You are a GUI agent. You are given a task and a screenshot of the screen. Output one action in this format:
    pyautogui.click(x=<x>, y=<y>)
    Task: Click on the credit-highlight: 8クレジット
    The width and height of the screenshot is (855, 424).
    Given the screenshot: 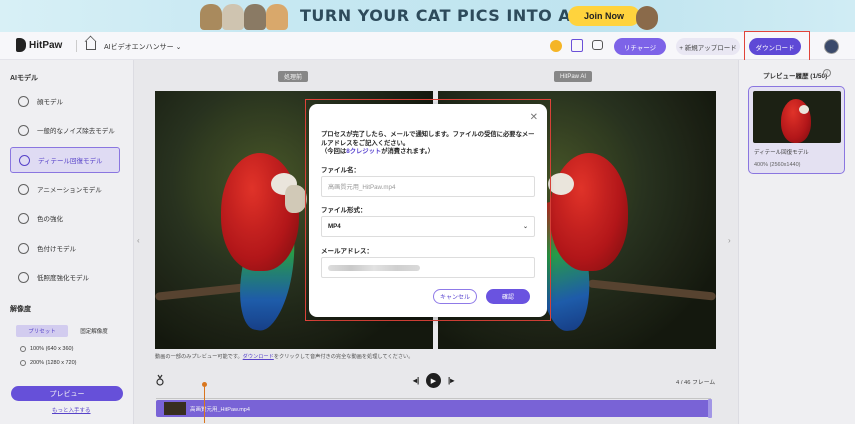 What is the action you would take?
    pyautogui.click(x=364, y=151)
    